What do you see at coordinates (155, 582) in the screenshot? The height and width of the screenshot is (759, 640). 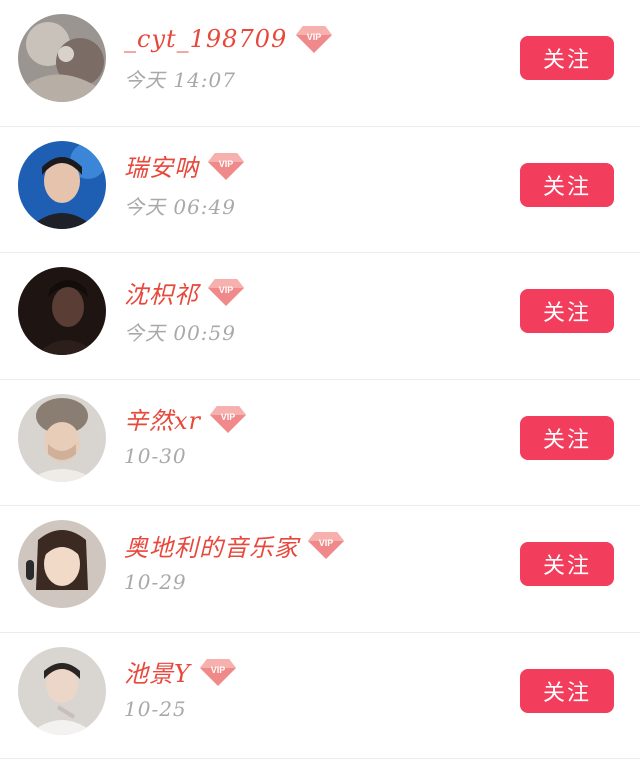 I see `follow-time: 10-29` at bounding box center [155, 582].